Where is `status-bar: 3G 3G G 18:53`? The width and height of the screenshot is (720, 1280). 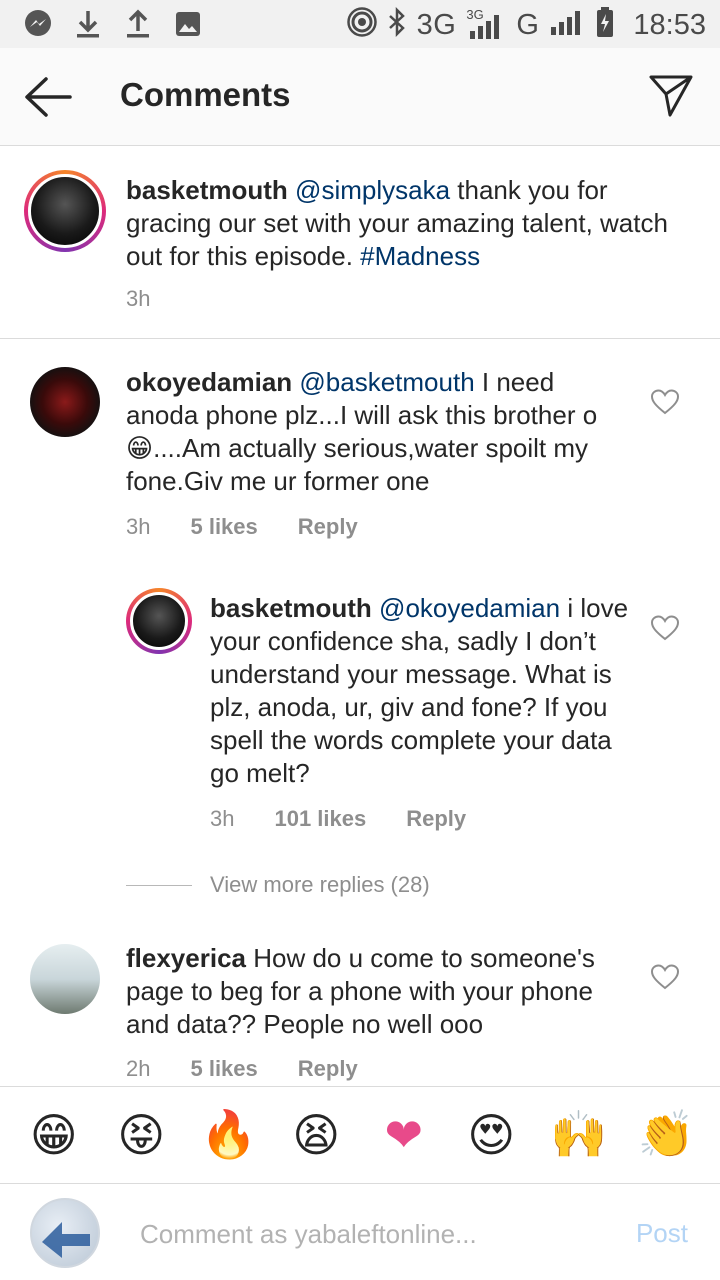
status-bar: 3G 3G G 18:53 is located at coordinates (360, 24).